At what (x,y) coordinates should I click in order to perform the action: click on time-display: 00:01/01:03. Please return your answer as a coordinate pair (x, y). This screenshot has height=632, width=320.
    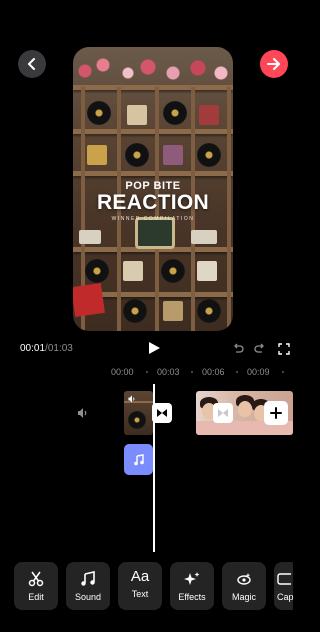
    Looking at the image, I should click on (46, 348).